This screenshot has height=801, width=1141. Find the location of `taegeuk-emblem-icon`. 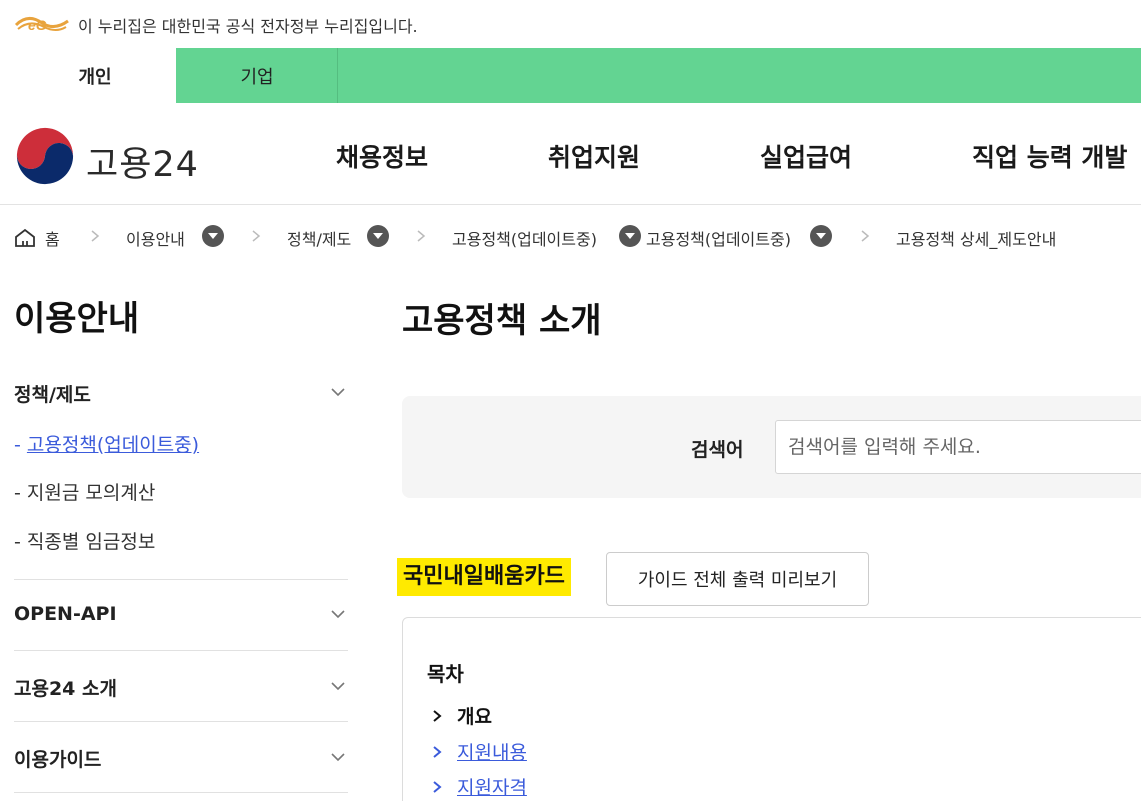

taegeuk-emblem-icon is located at coordinates (45, 156).